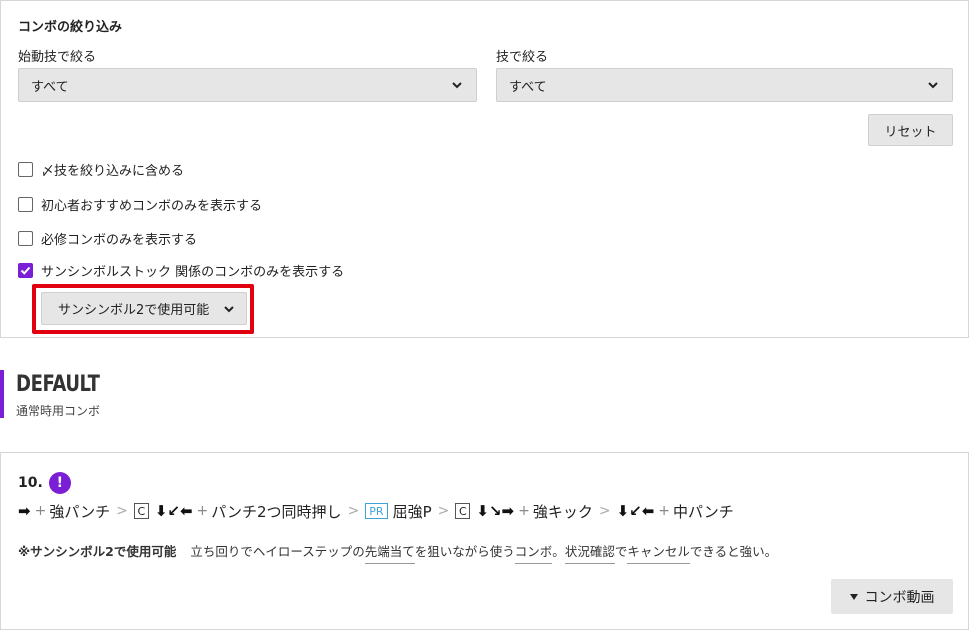 The height and width of the screenshot is (630, 969). I want to click on filter-title: コンボの絞り込み, so click(70, 27).